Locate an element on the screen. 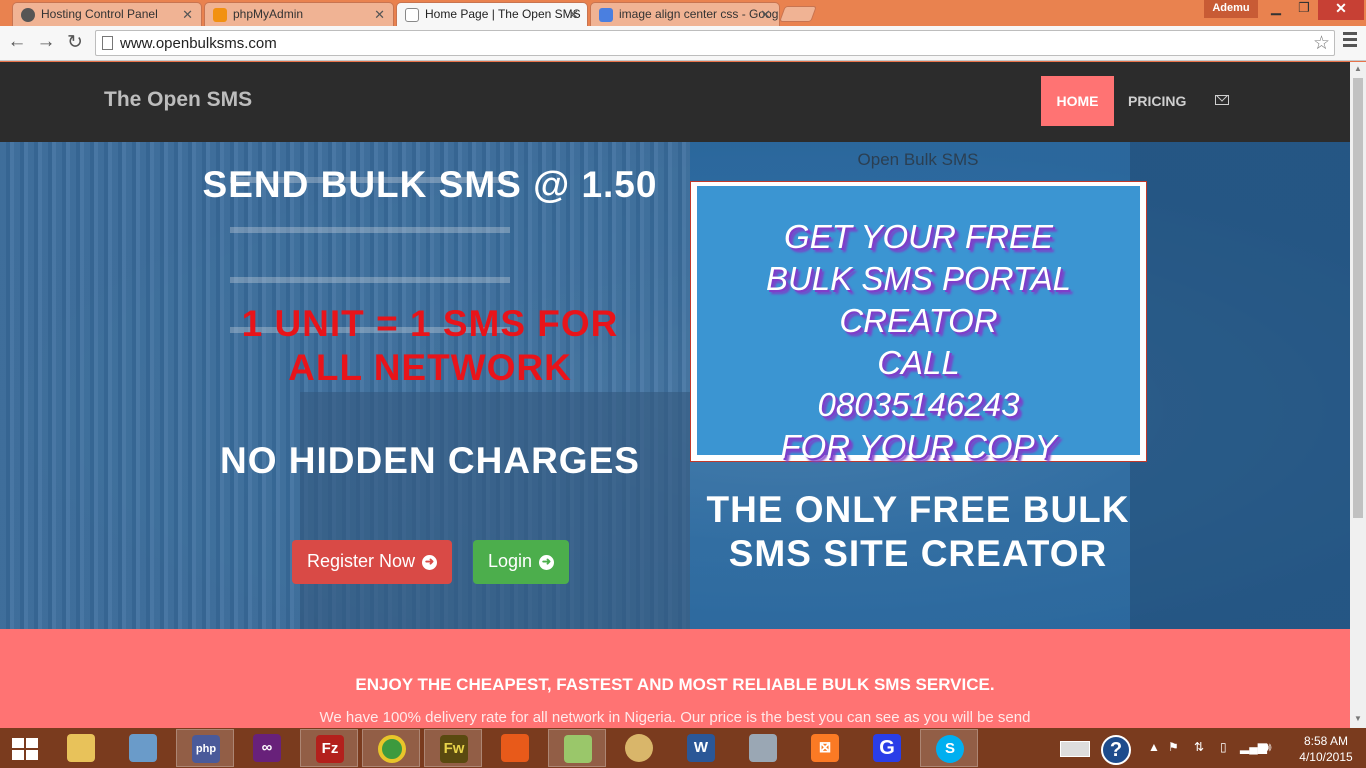 The image size is (1366, 768). login-button: Login ➜ is located at coordinates (521, 562).